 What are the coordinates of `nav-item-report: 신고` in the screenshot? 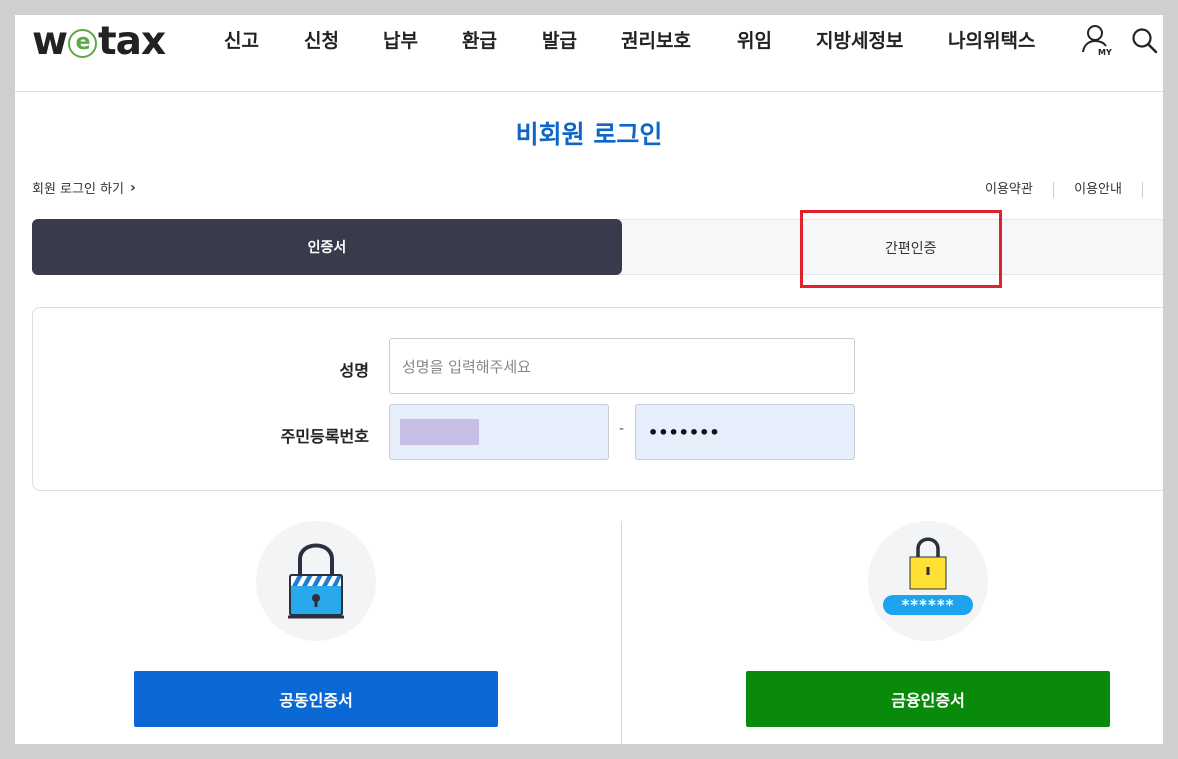 It's located at (241, 41).